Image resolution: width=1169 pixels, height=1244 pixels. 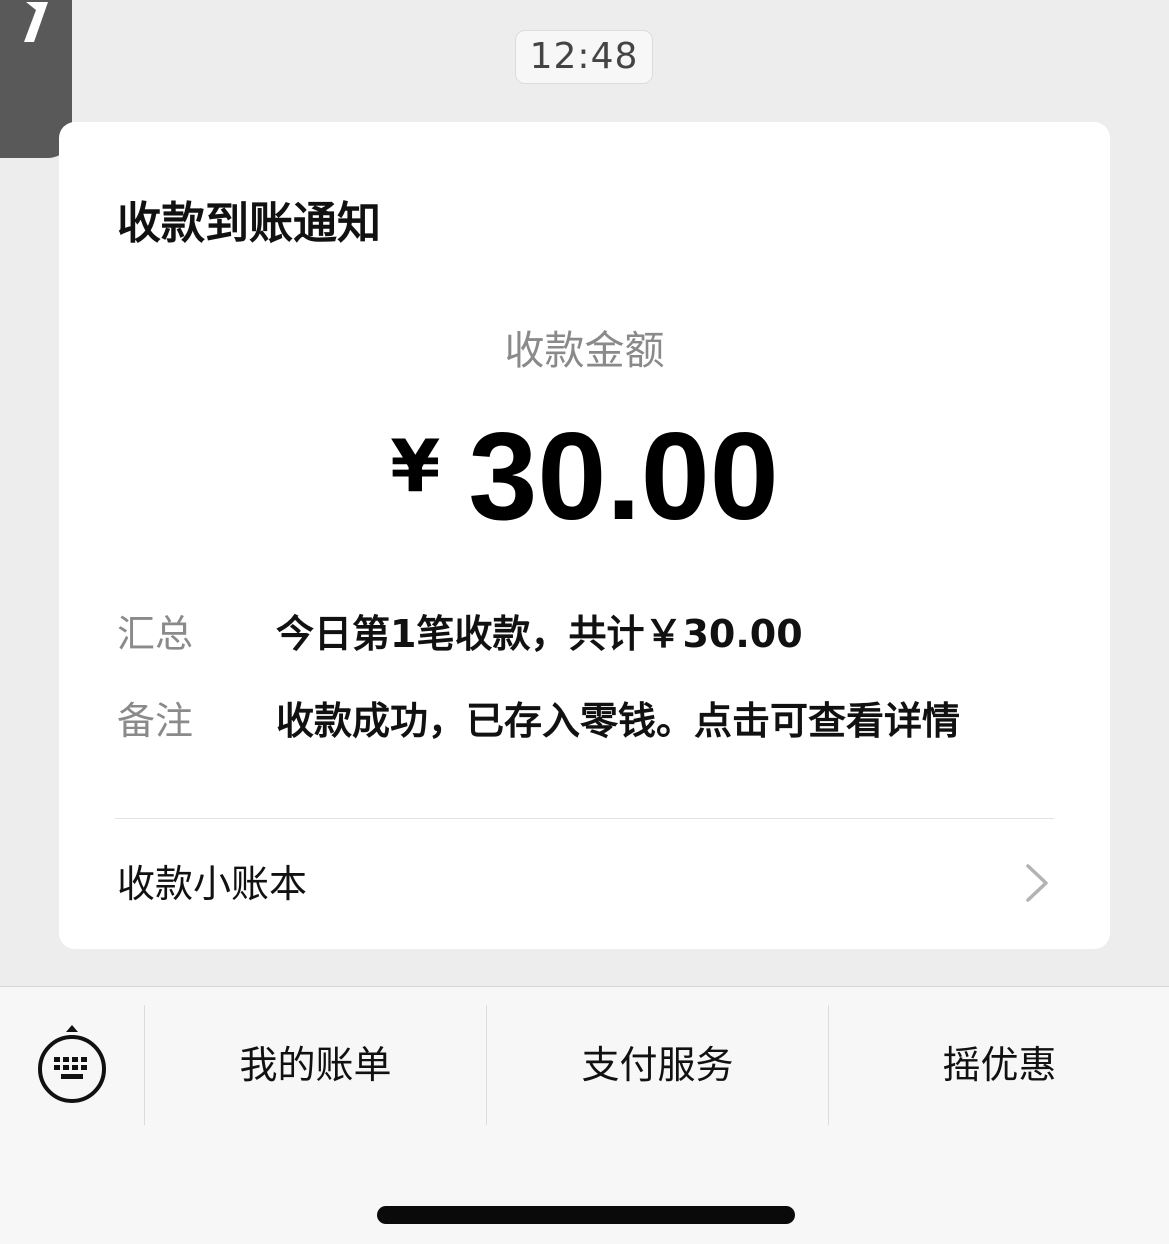 What do you see at coordinates (618, 721) in the screenshot?
I see `remark-value: 收款成功，已存入零钱。点击可查看详情` at bounding box center [618, 721].